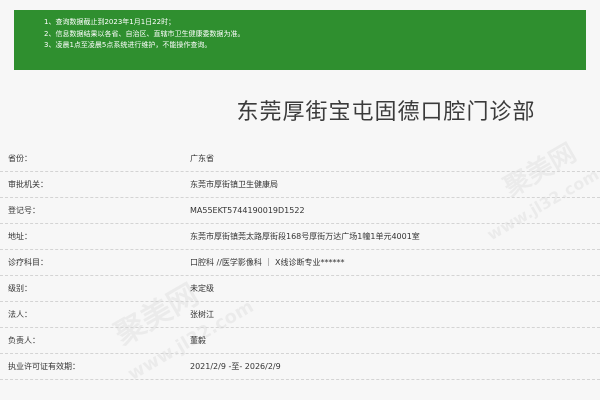 The width and height of the screenshot is (600, 400). What do you see at coordinates (386, 112) in the screenshot?
I see `page-title-text: 东莞厚街宝屯固德口腔门诊部` at bounding box center [386, 112].